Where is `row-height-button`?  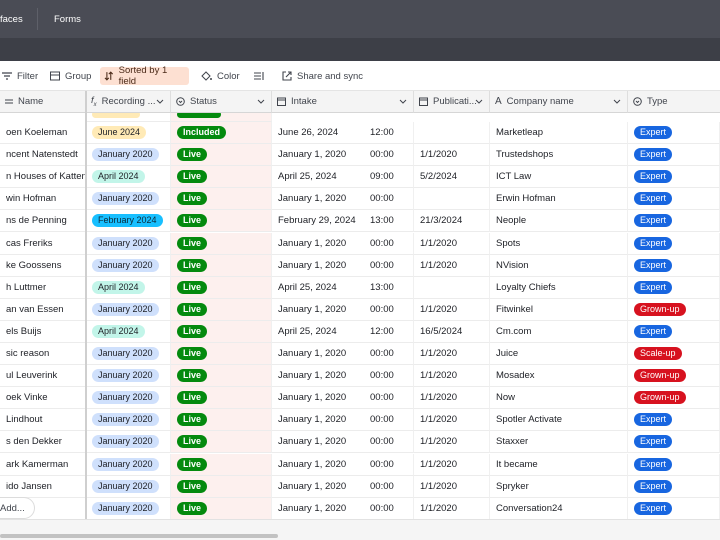 row-height-button is located at coordinates (259, 76).